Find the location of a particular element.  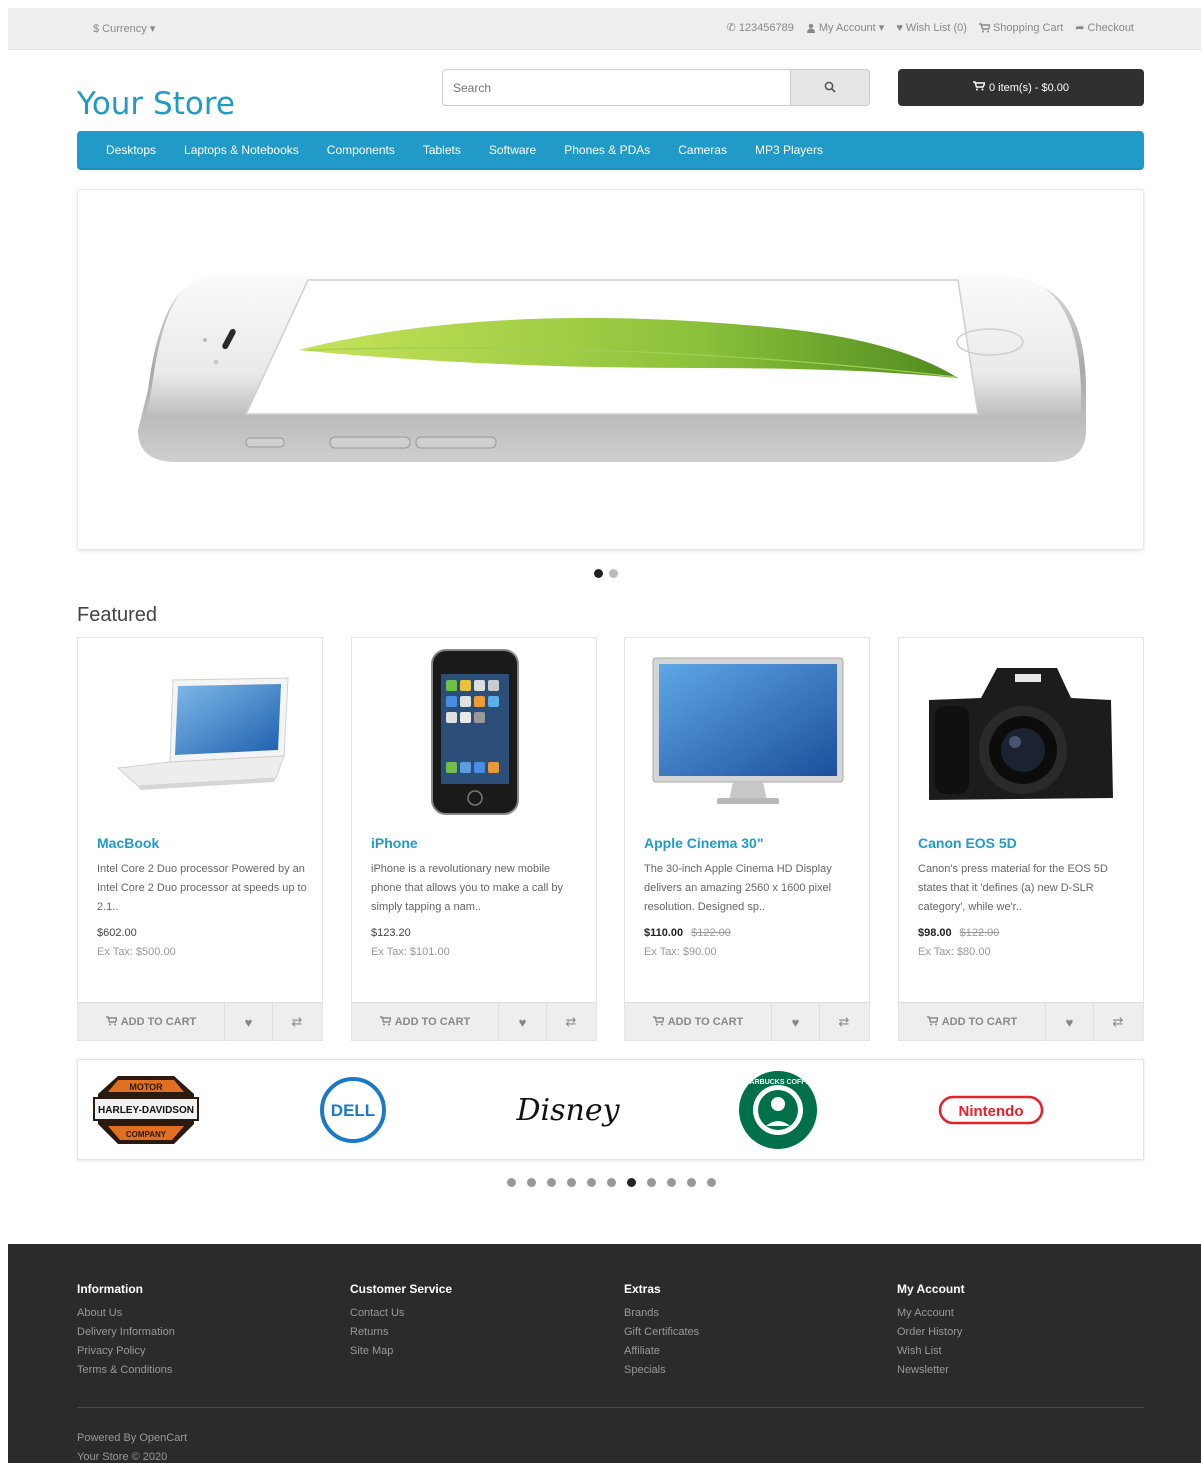

product-image-canon is located at coordinates (1021, 733).